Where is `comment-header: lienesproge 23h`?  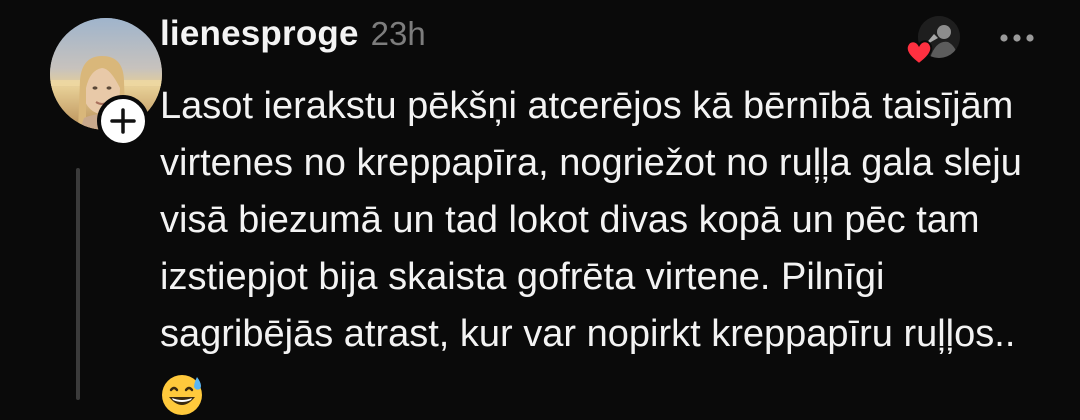
comment-header: lienesproge 23h is located at coordinates (293, 39).